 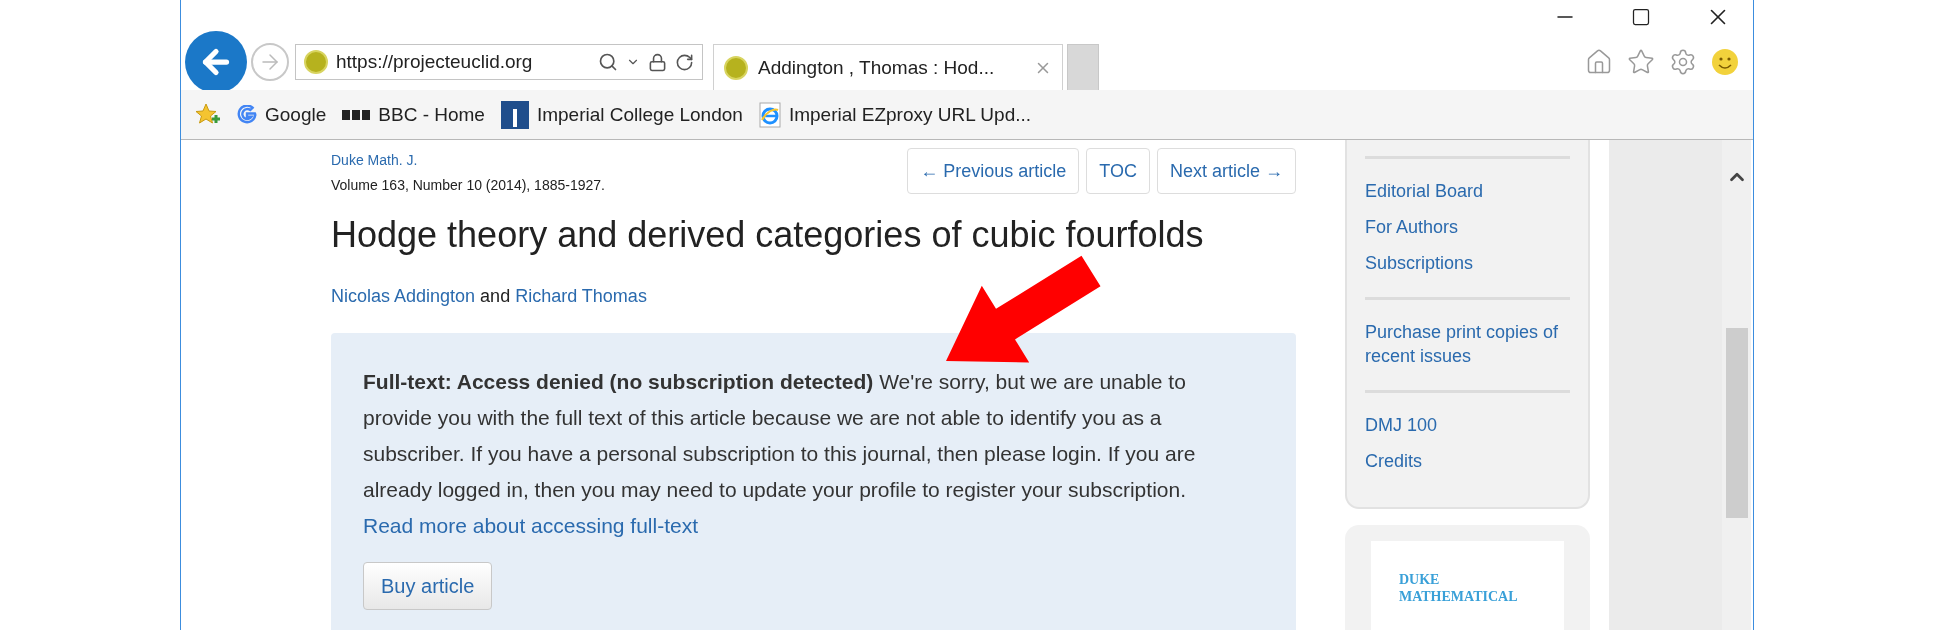 What do you see at coordinates (1599, 62) in the screenshot?
I see `home-icon` at bounding box center [1599, 62].